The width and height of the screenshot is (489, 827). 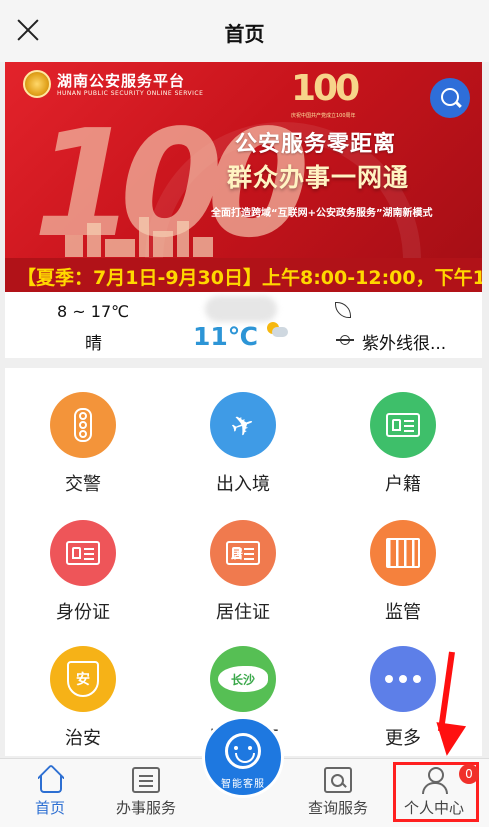 What do you see at coordinates (121, 81) in the screenshot?
I see `brand-name: 湖南公安服务平台` at bounding box center [121, 81].